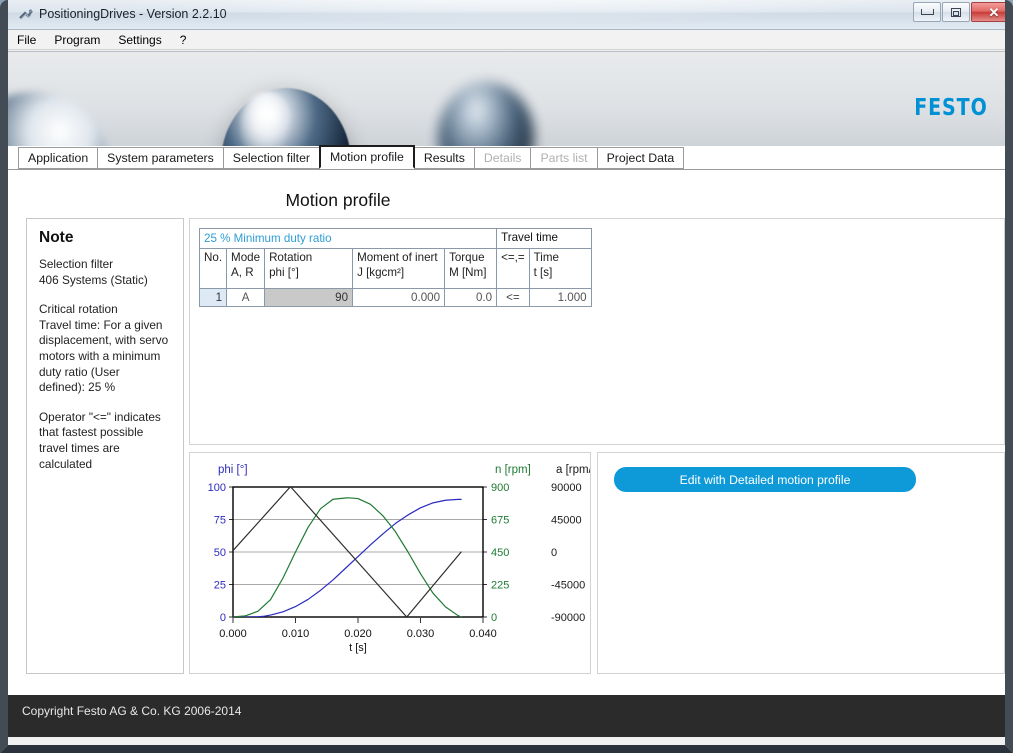 This screenshot has width=1013, height=753. What do you see at coordinates (220, 521) in the screenshot?
I see `svg-text: 75` at bounding box center [220, 521].